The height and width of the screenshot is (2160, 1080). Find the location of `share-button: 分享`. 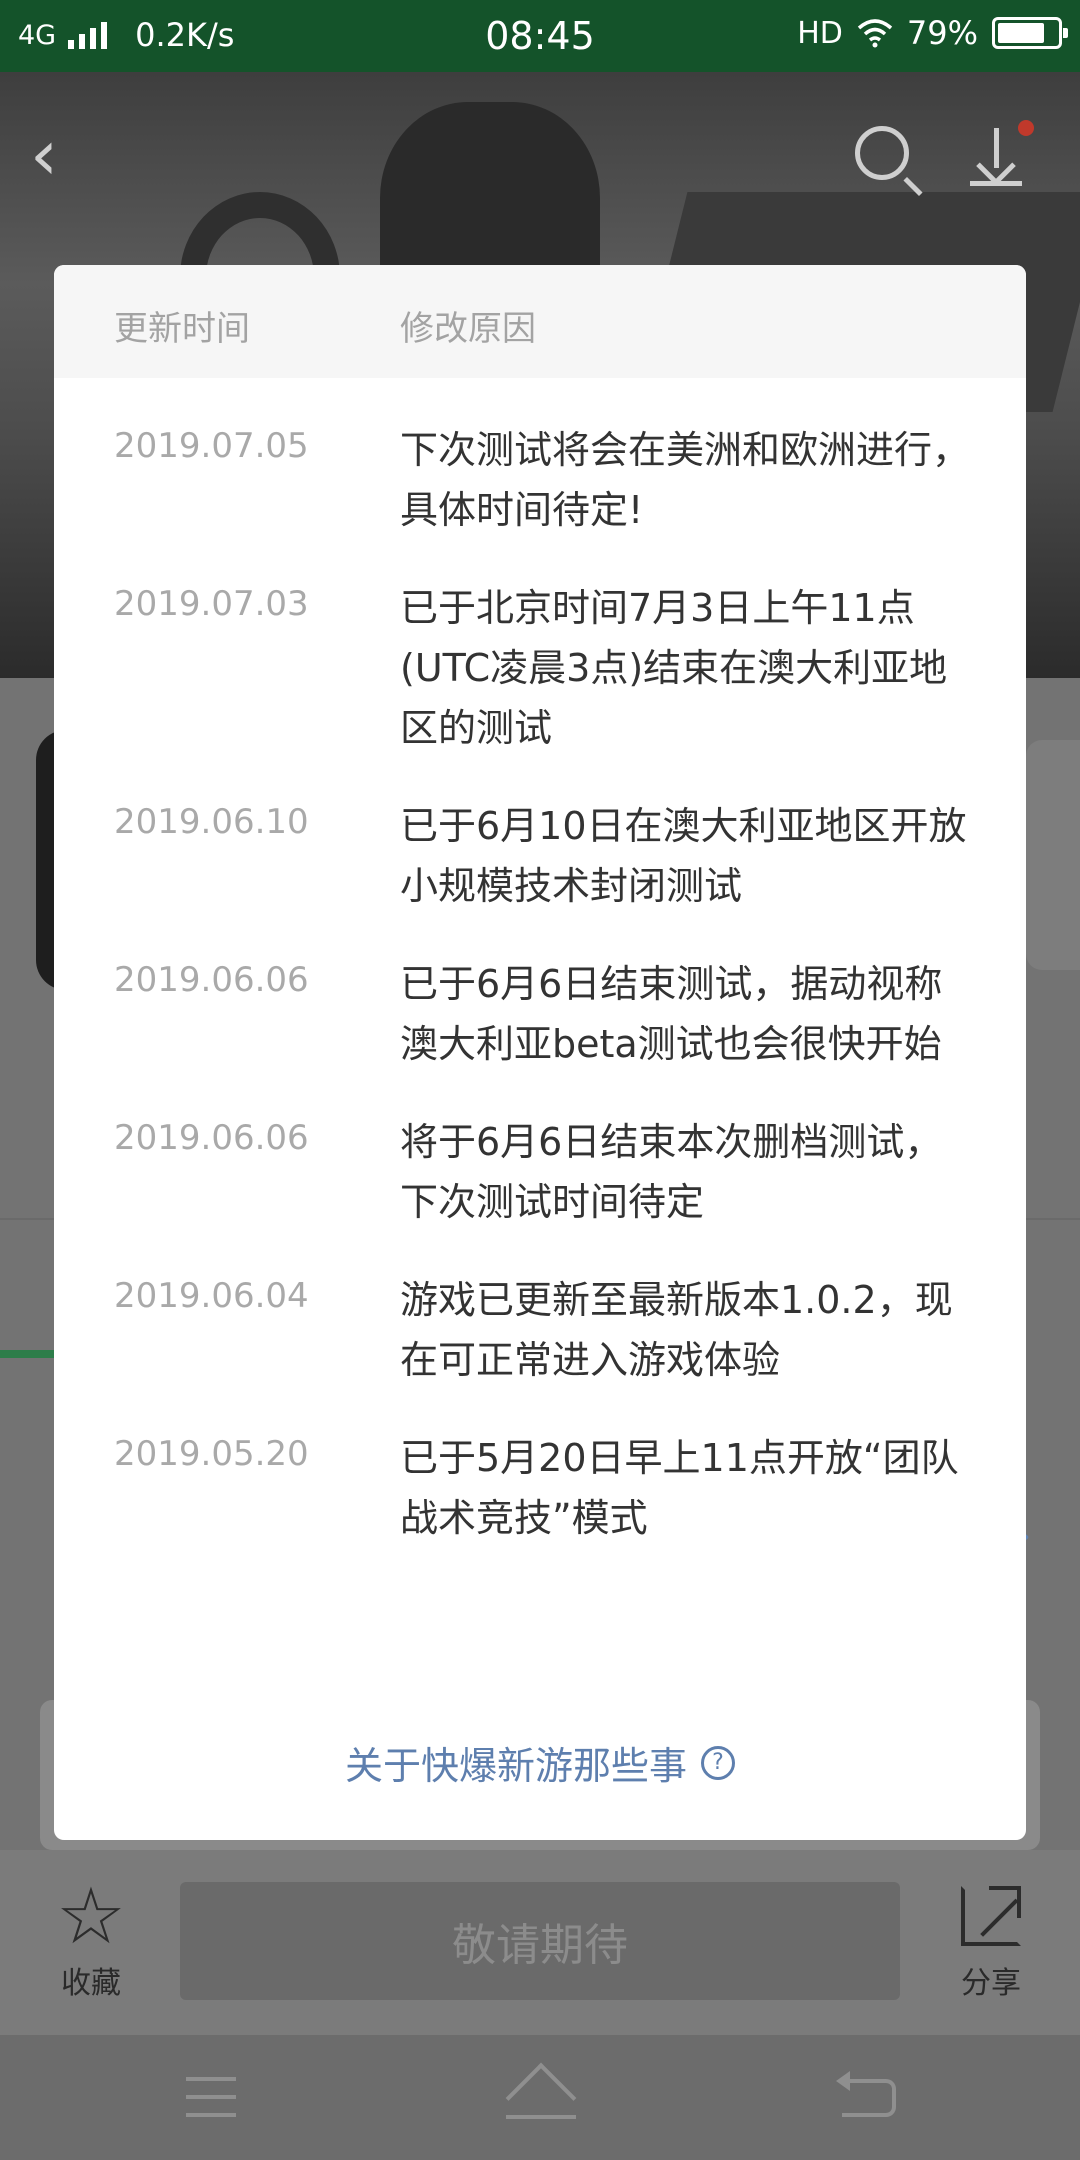

share-button: 分享 is located at coordinates (991, 1941).